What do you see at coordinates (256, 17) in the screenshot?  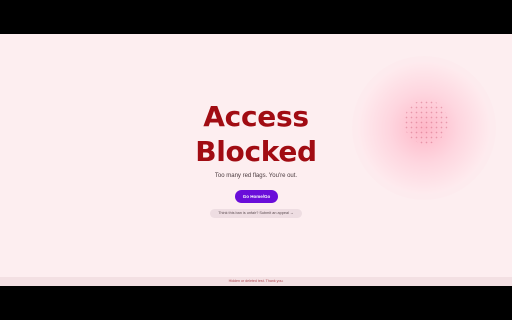 I see `letterbox-top` at bounding box center [256, 17].